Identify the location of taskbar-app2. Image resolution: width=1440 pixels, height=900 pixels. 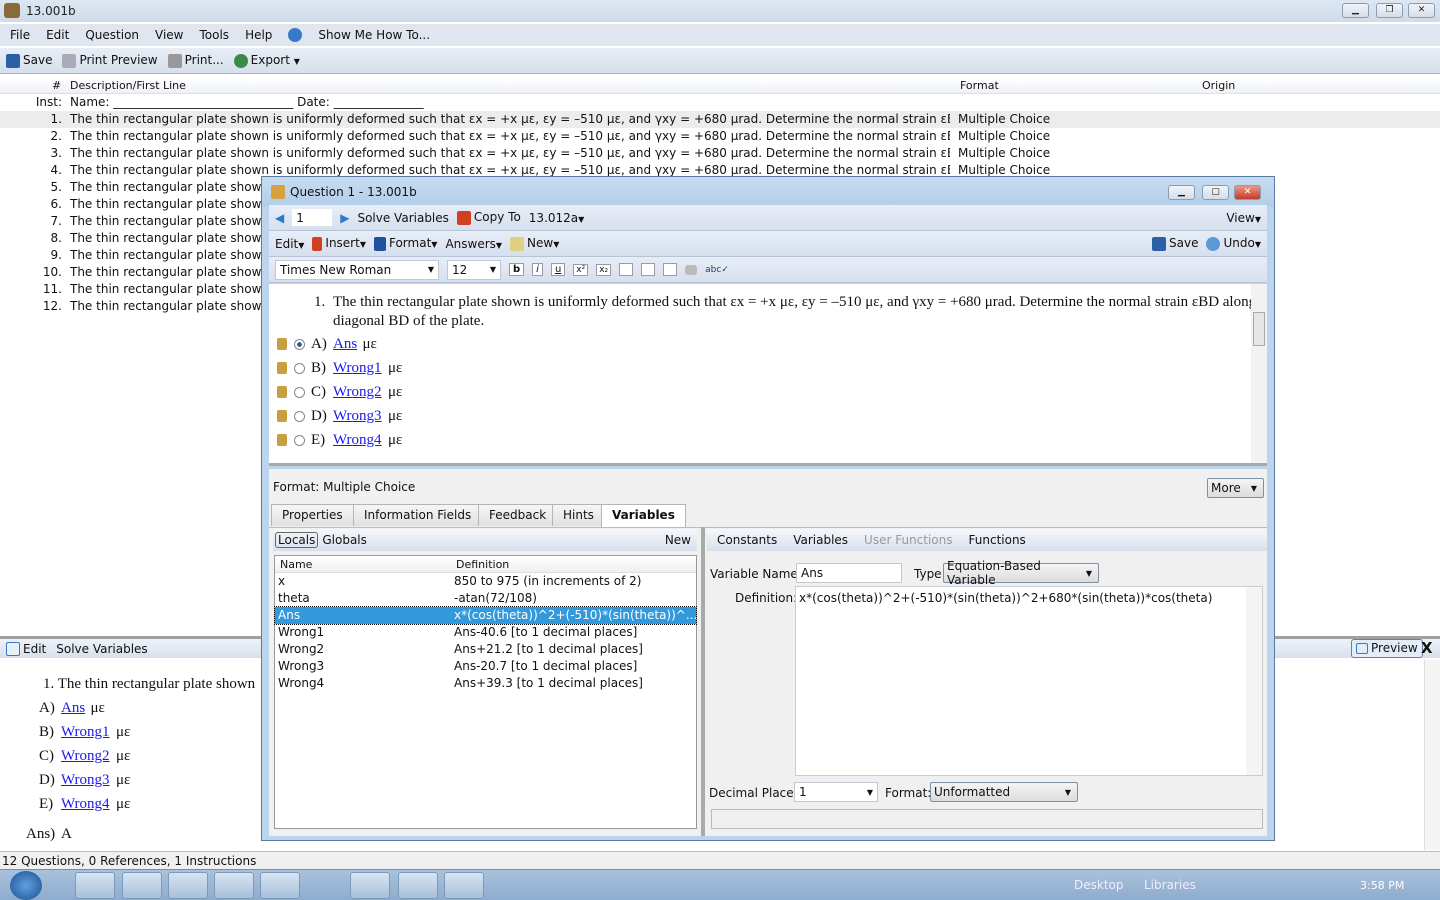
(280, 885).